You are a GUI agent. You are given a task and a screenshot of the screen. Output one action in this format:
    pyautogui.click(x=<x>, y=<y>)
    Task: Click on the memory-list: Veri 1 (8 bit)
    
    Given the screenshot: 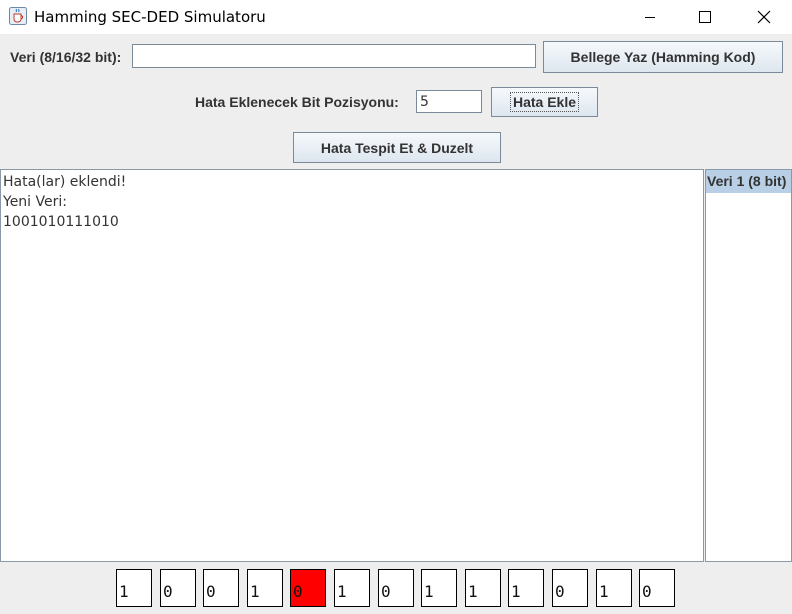 What is the action you would take?
    pyautogui.click(x=748, y=365)
    